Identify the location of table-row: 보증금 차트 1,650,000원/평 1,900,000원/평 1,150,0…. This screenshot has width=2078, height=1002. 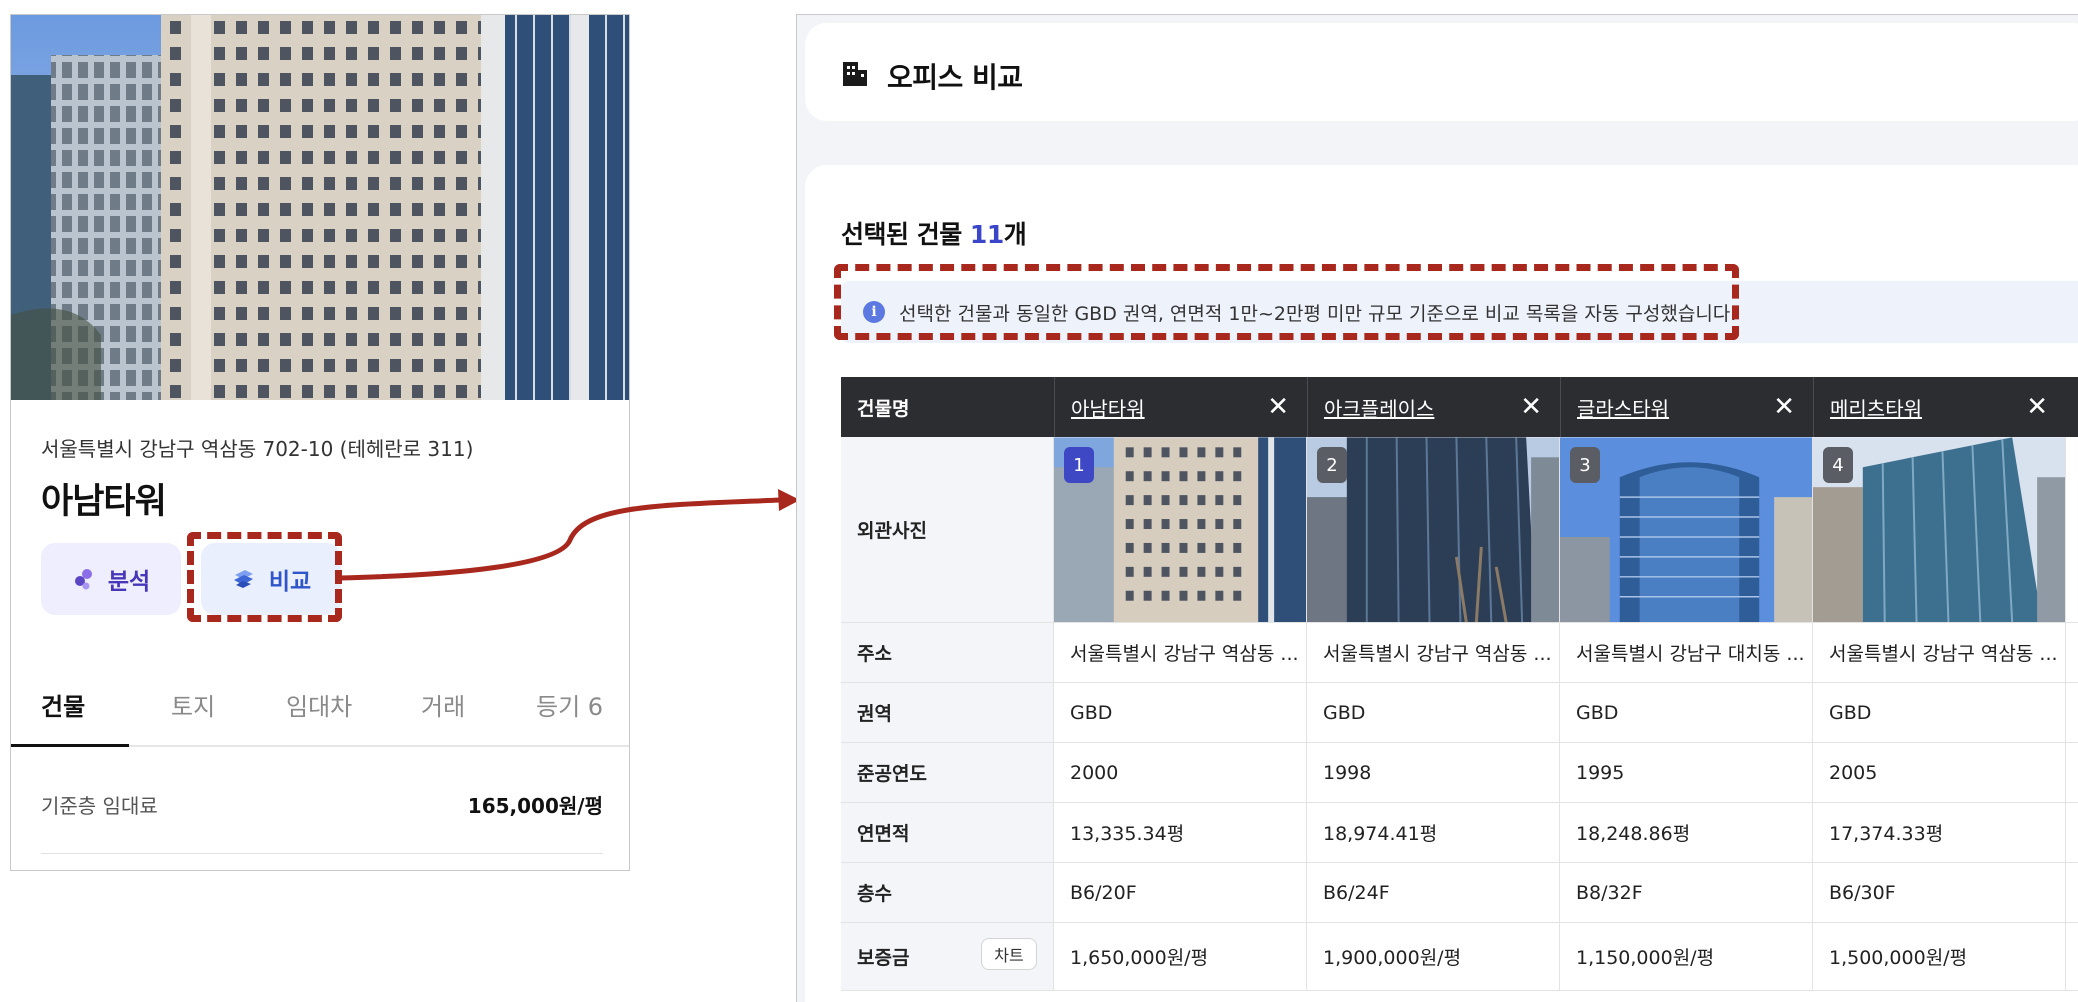
(1459, 957).